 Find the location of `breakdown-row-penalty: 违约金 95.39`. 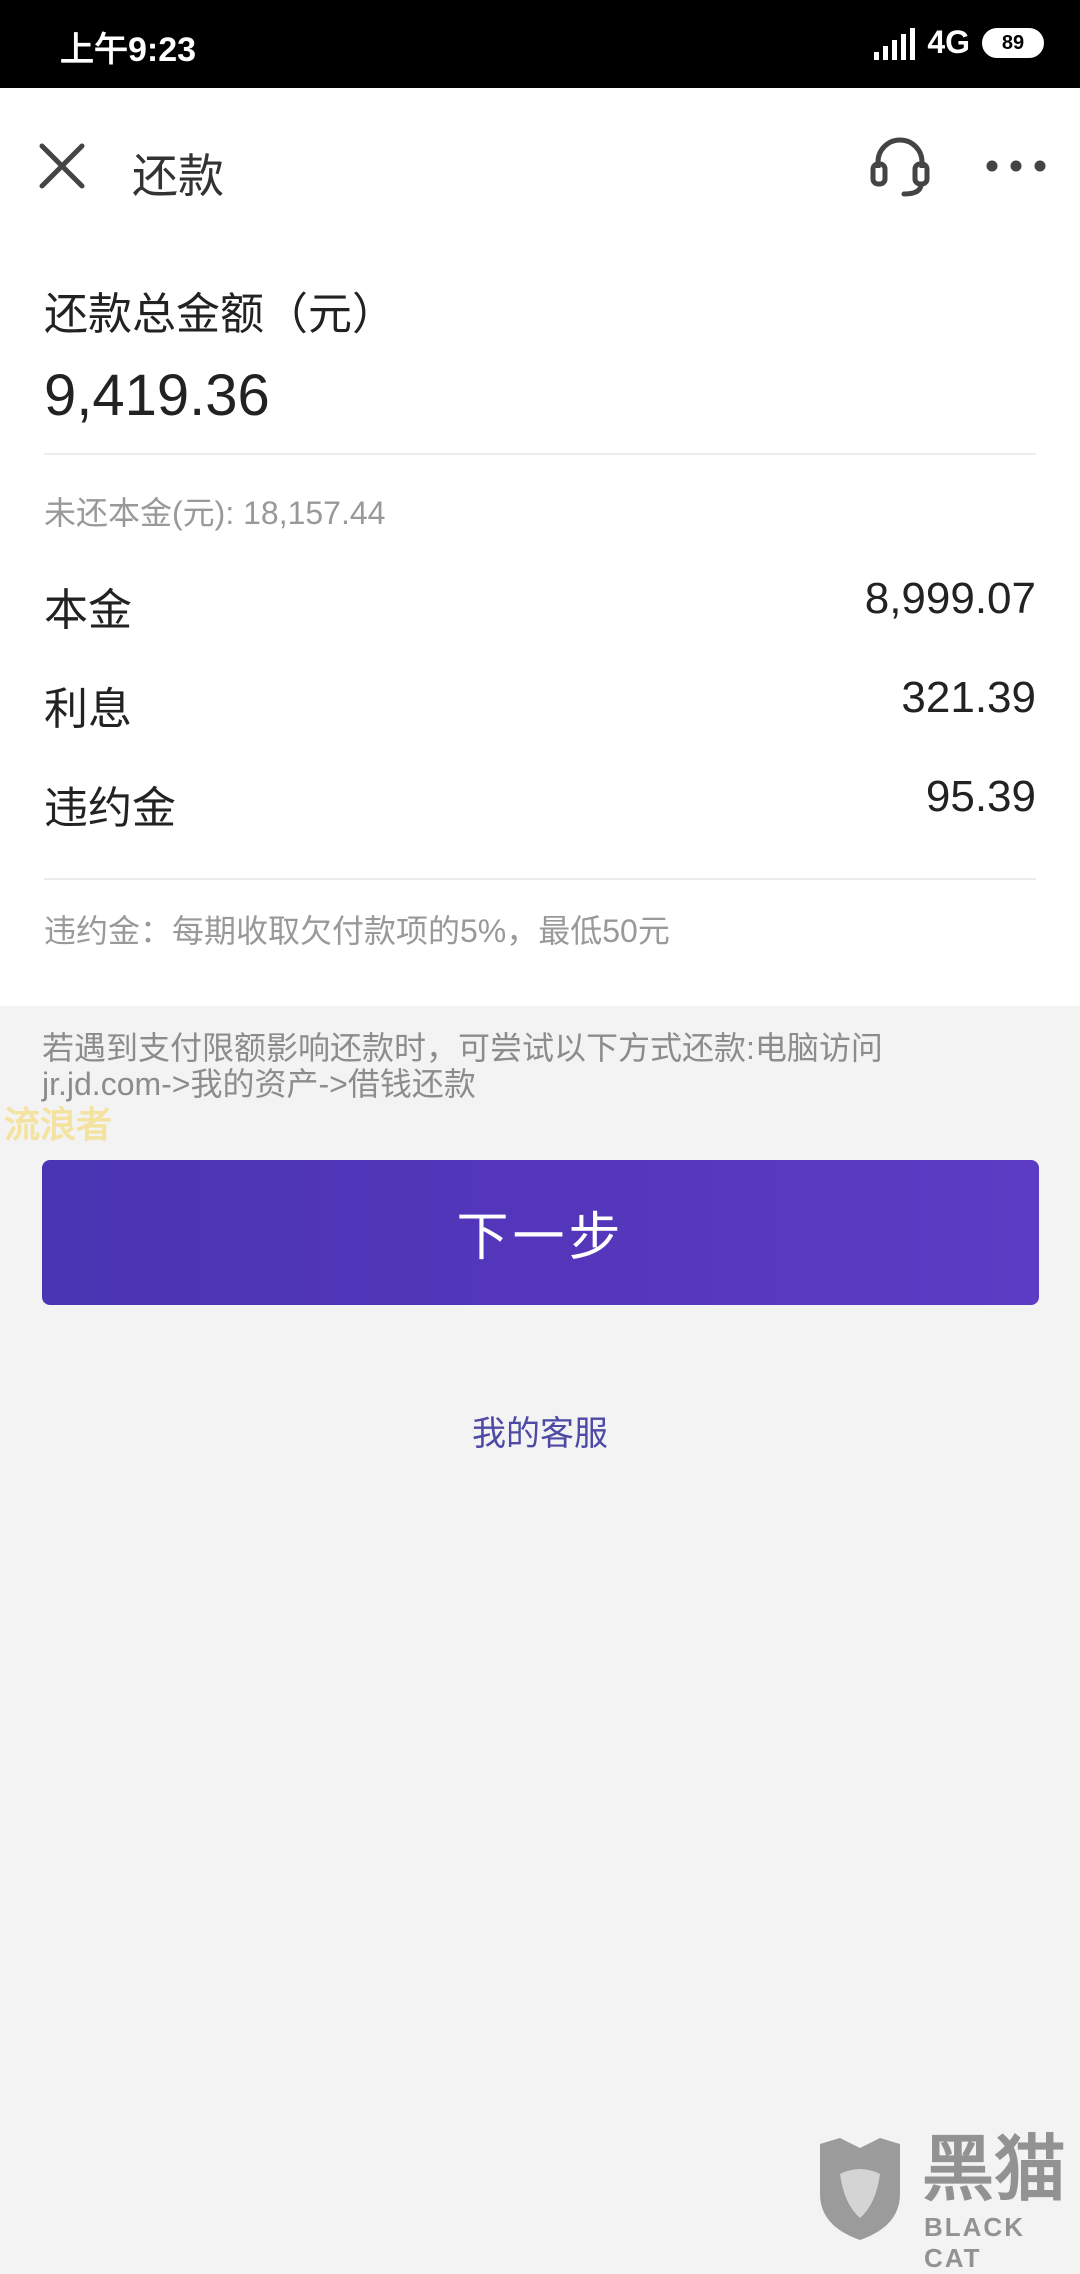

breakdown-row-penalty: 违约金 95.39 is located at coordinates (540, 802).